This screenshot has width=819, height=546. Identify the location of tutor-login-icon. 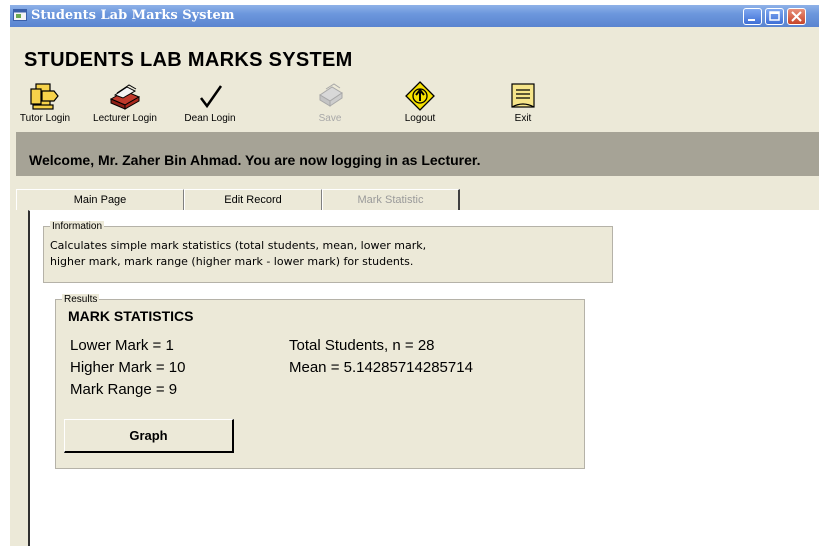
(44, 96).